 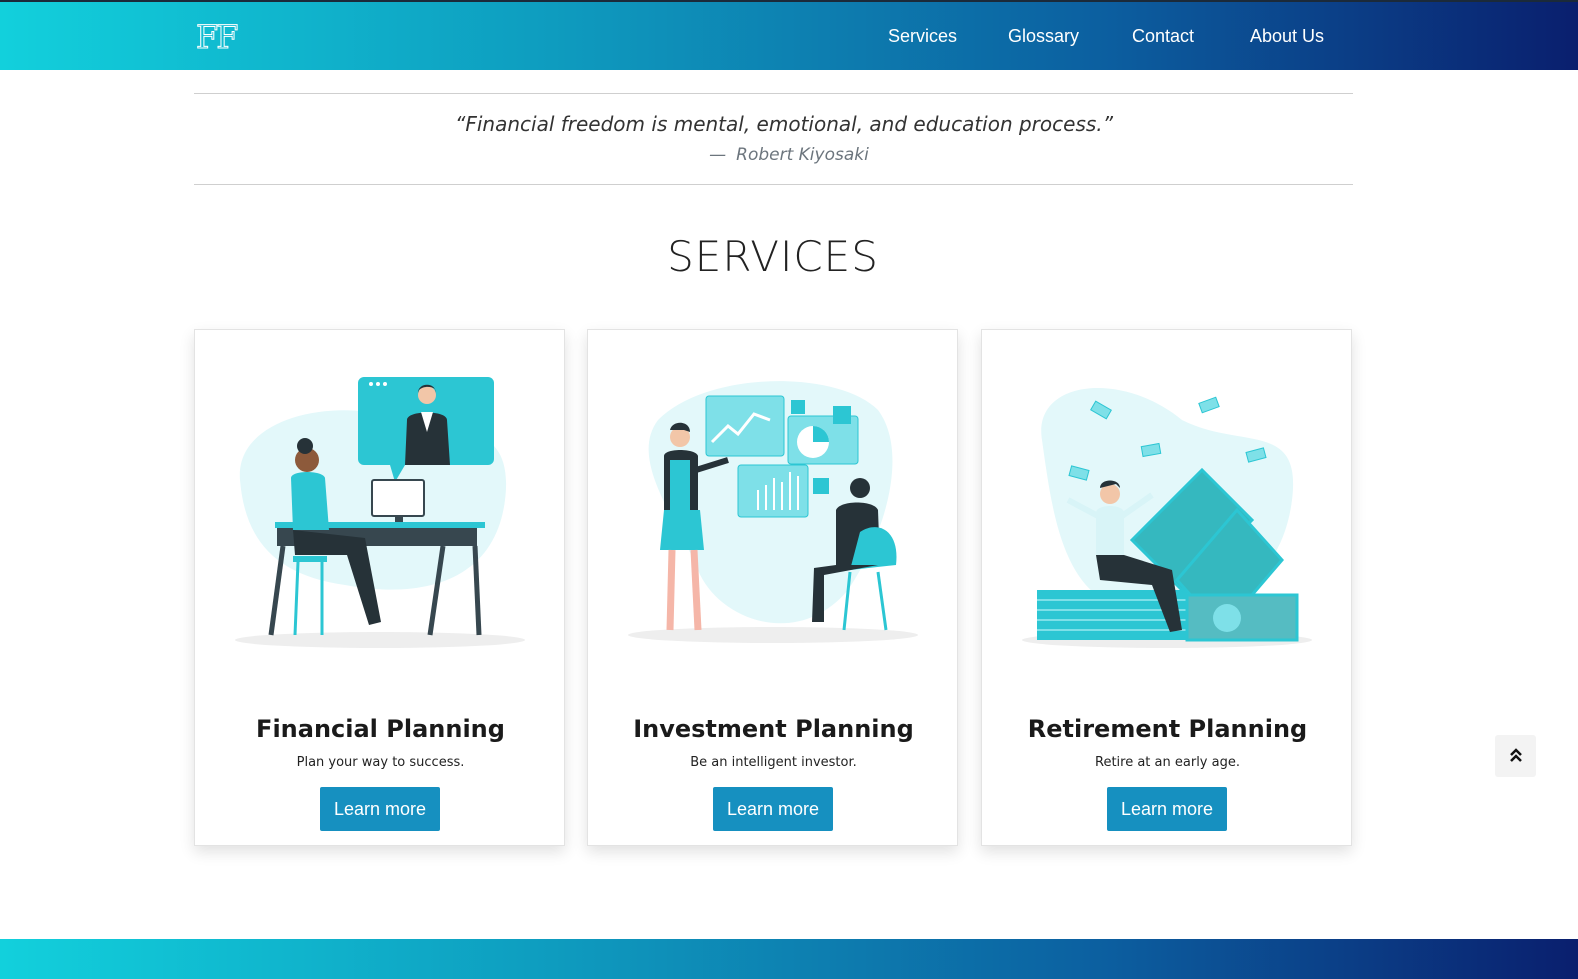 What do you see at coordinates (1043, 36) in the screenshot?
I see `nav-link-glossary: Glossary` at bounding box center [1043, 36].